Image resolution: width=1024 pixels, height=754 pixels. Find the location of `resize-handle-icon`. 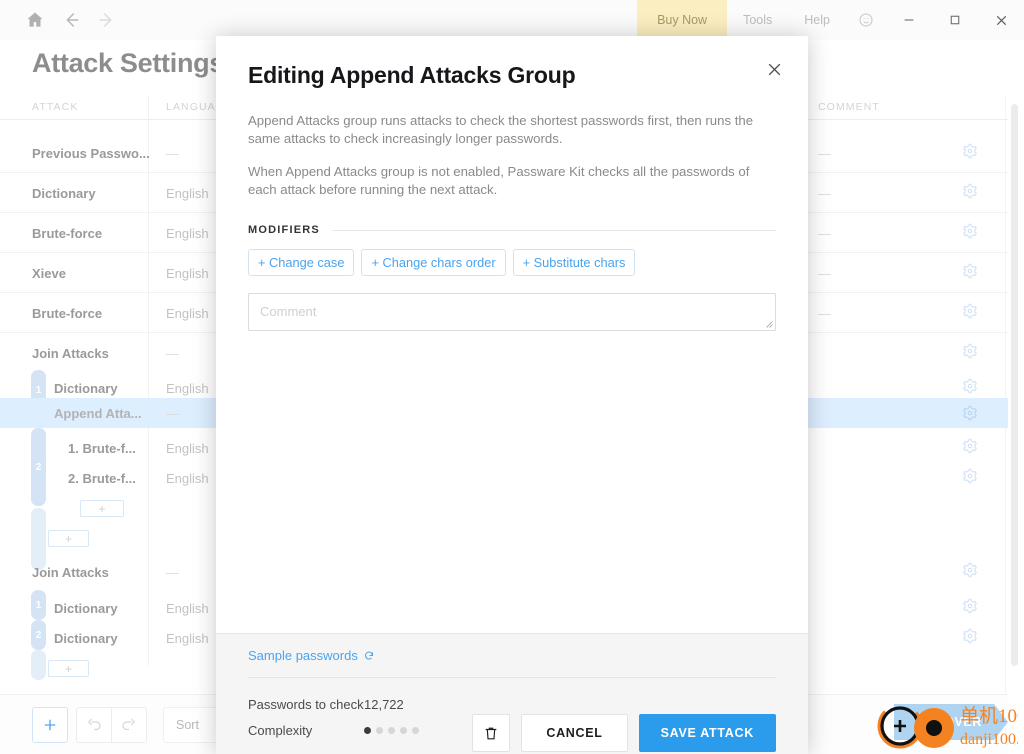

resize-handle-icon is located at coordinates (768, 324).